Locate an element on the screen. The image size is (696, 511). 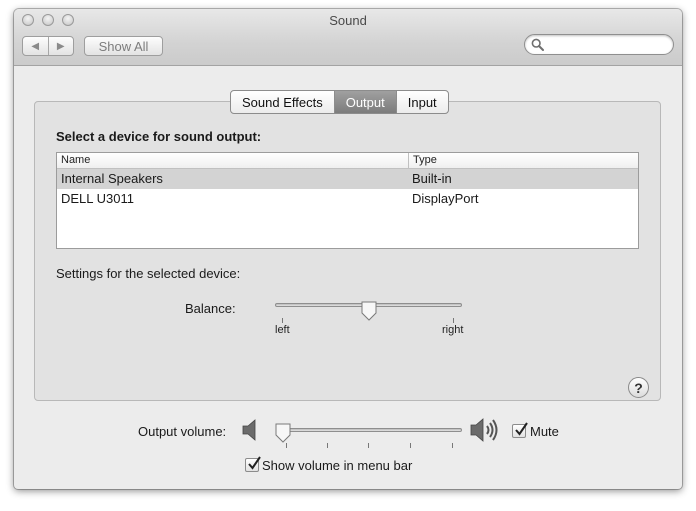
speaker-high-icon is located at coordinates (484, 430).